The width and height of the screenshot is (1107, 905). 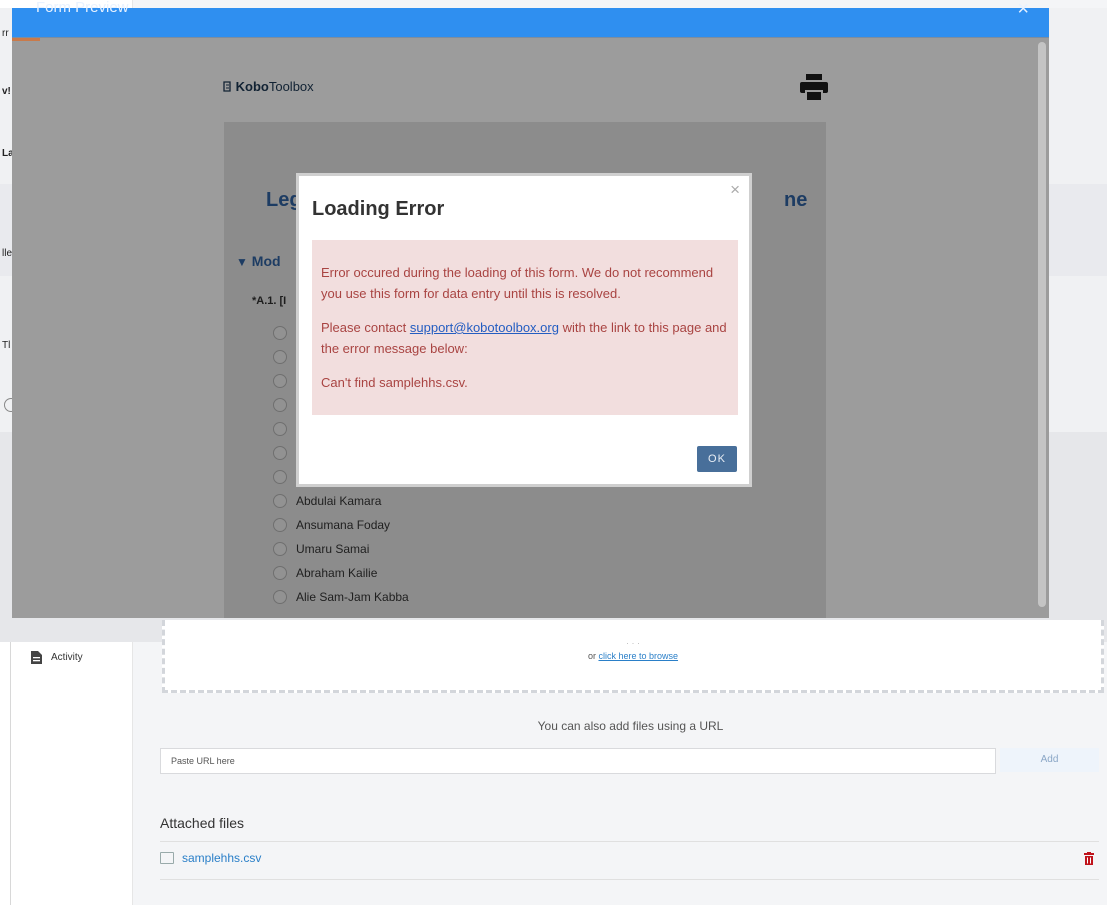 I want to click on radio-option: Ansumana Foday, so click(x=331, y=525).